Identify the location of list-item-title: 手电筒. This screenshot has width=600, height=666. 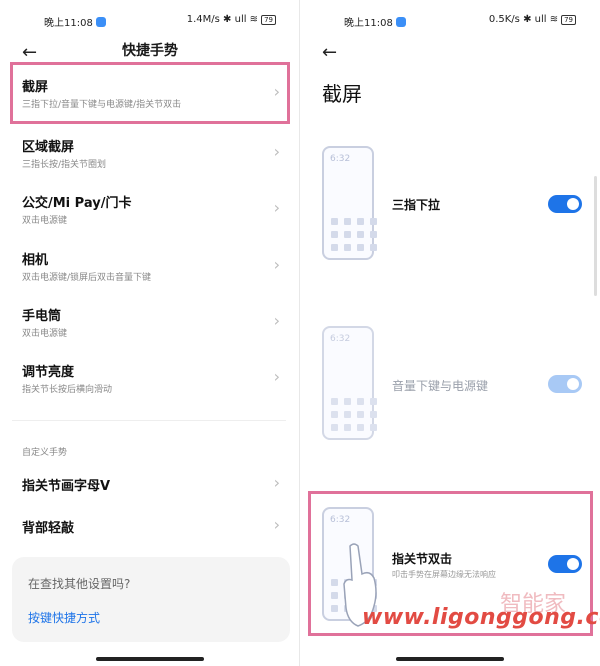
(42, 316).